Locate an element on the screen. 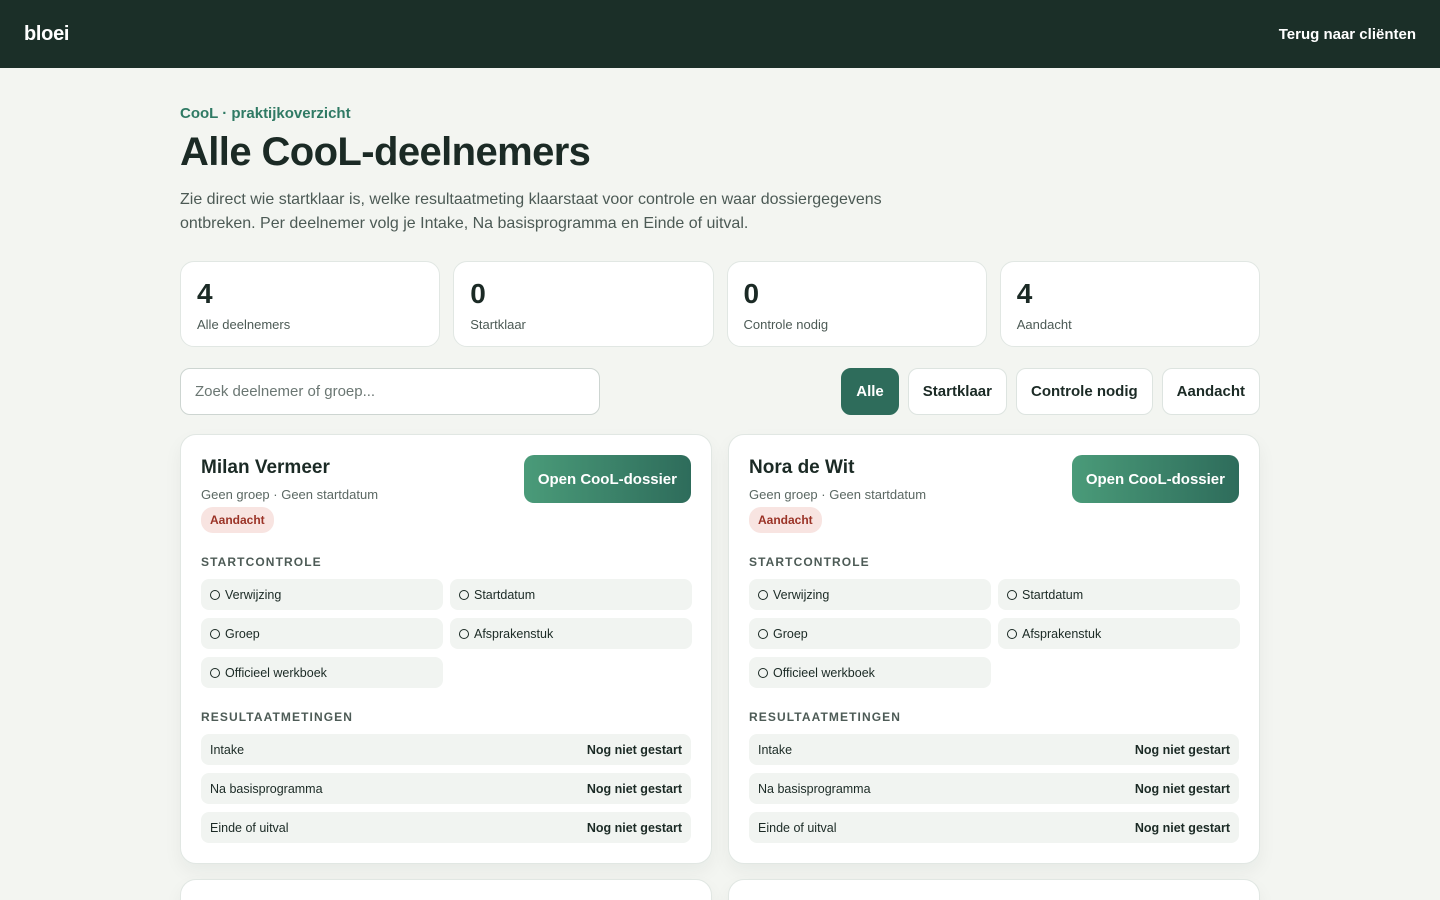 The width and height of the screenshot is (1440, 900). filter-group: Alle Startklaar Controle nodig Aandacht is located at coordinates (1050, 391).